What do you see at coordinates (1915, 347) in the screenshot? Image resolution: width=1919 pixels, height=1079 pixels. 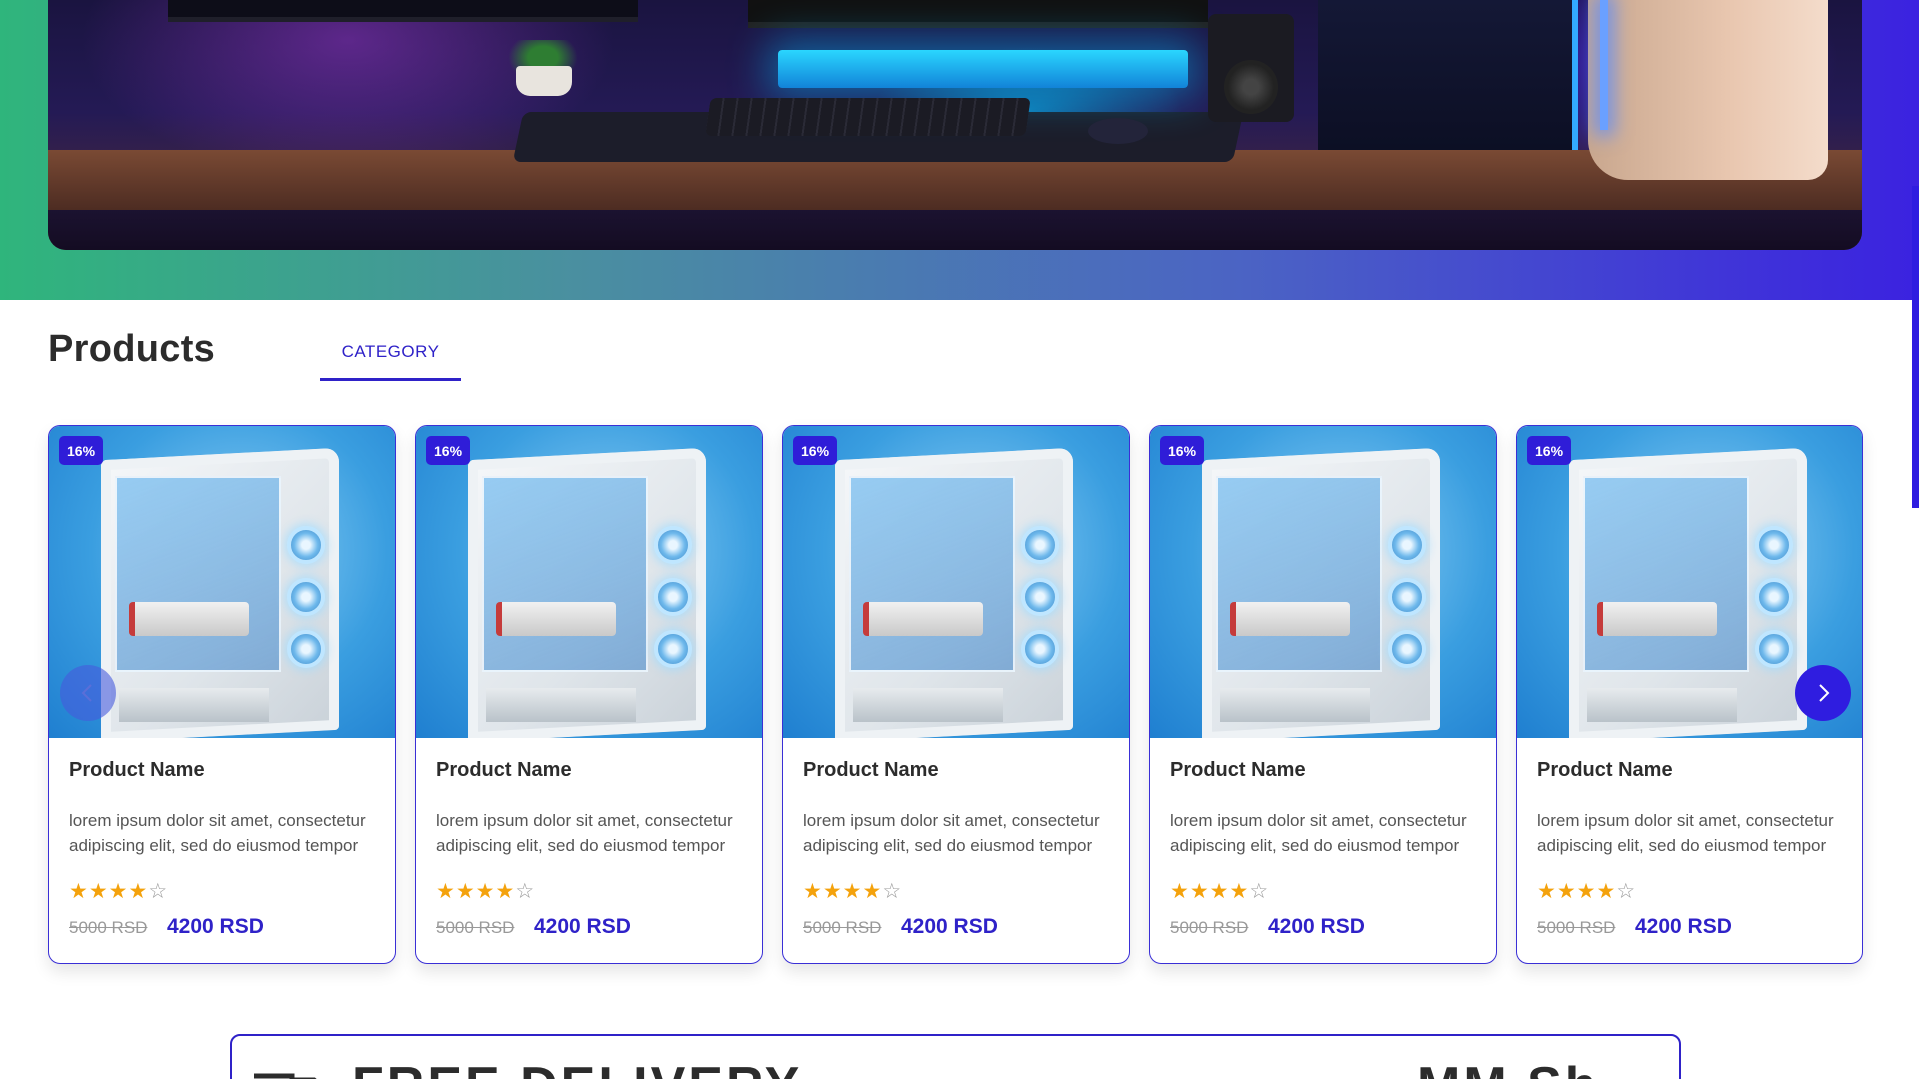 I see `scrollbar-thumb` at bounding box center [1915, 347].